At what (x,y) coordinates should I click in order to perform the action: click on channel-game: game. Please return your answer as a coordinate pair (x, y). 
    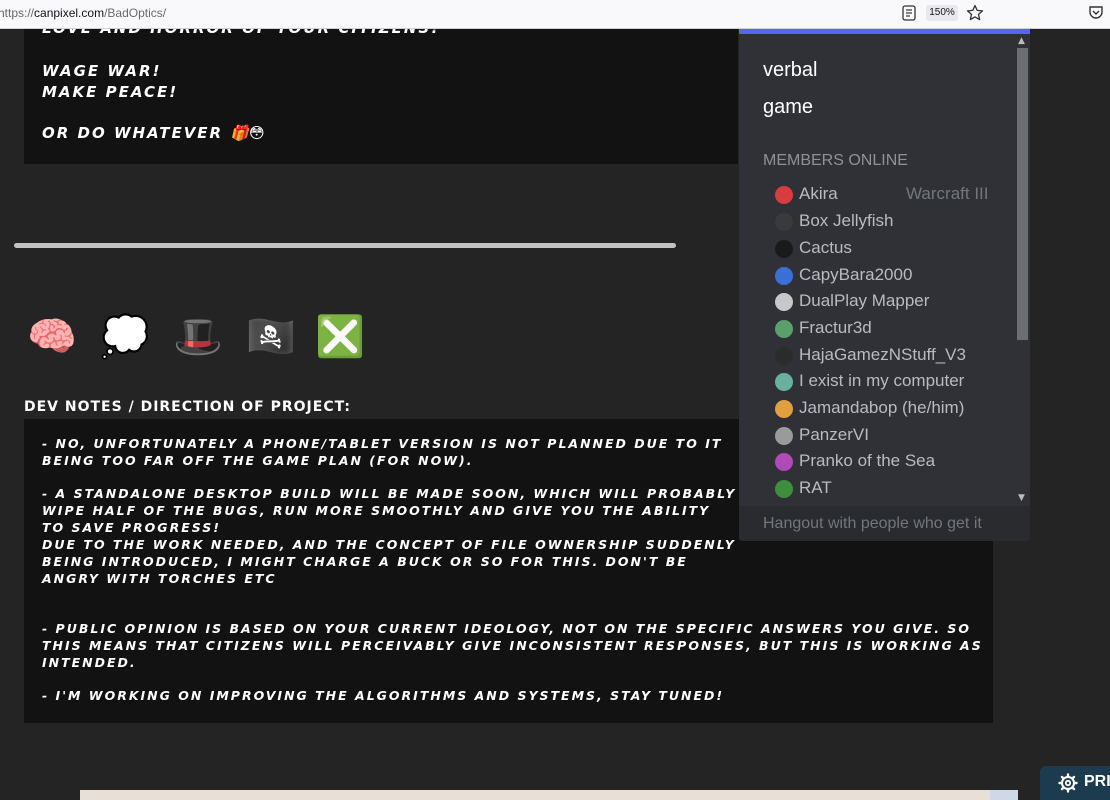
    Looking at the image, I should click on (788, 107).